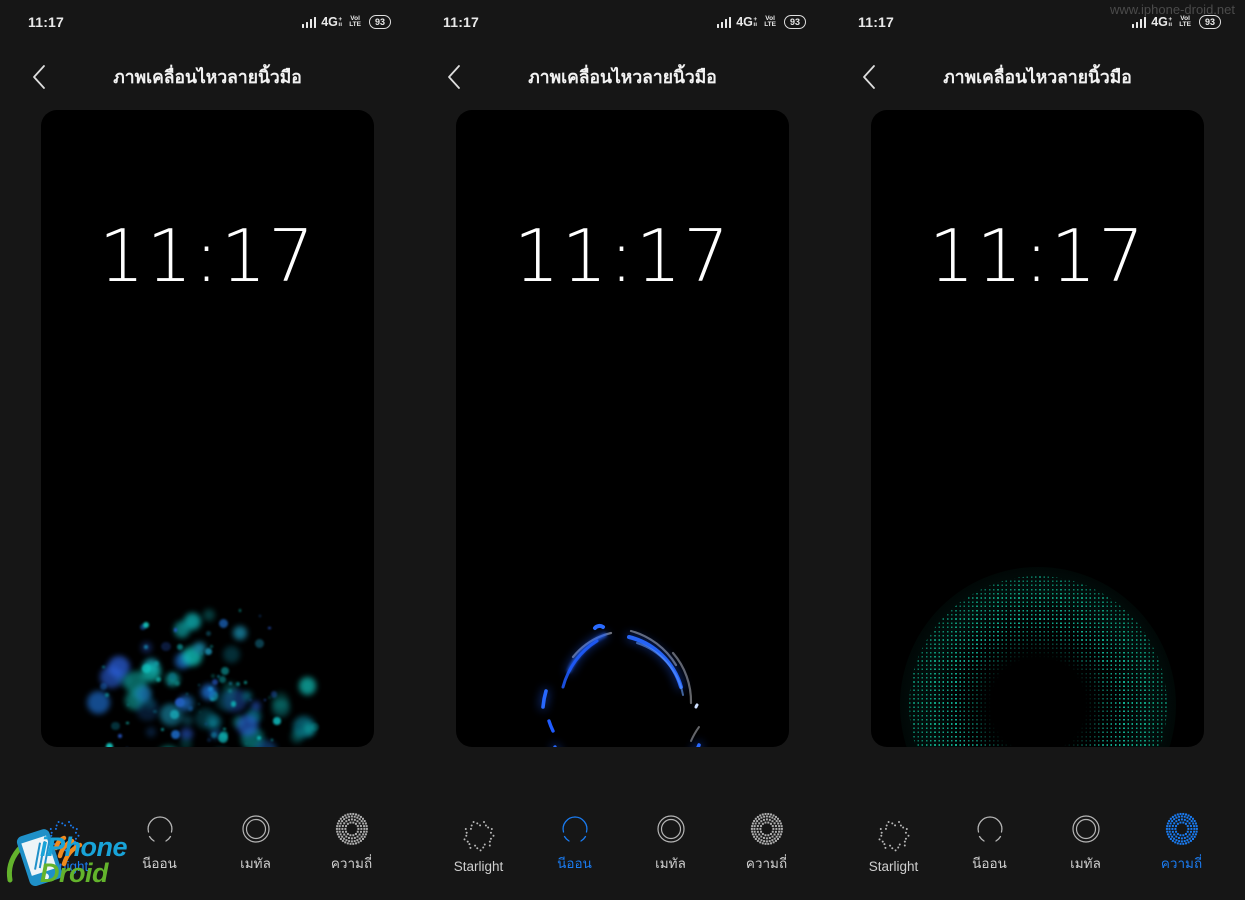 This screenshot has height=900, width=1245. What do you see at coordinates (207, 77) in the screenshot?
I see `page-title: ภาพเคลื่อนไหวลายนิ้วมือ` at bounding box center [207, 77].